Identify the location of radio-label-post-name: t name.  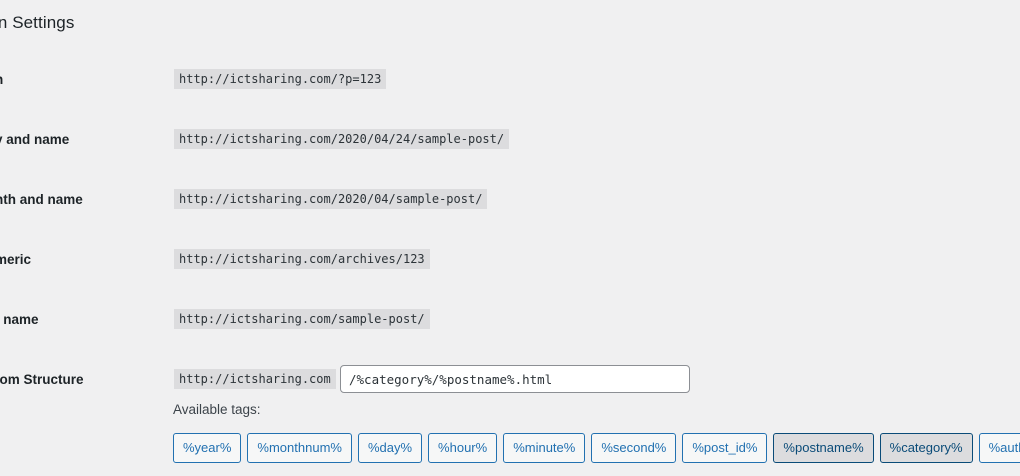
(19, 319).